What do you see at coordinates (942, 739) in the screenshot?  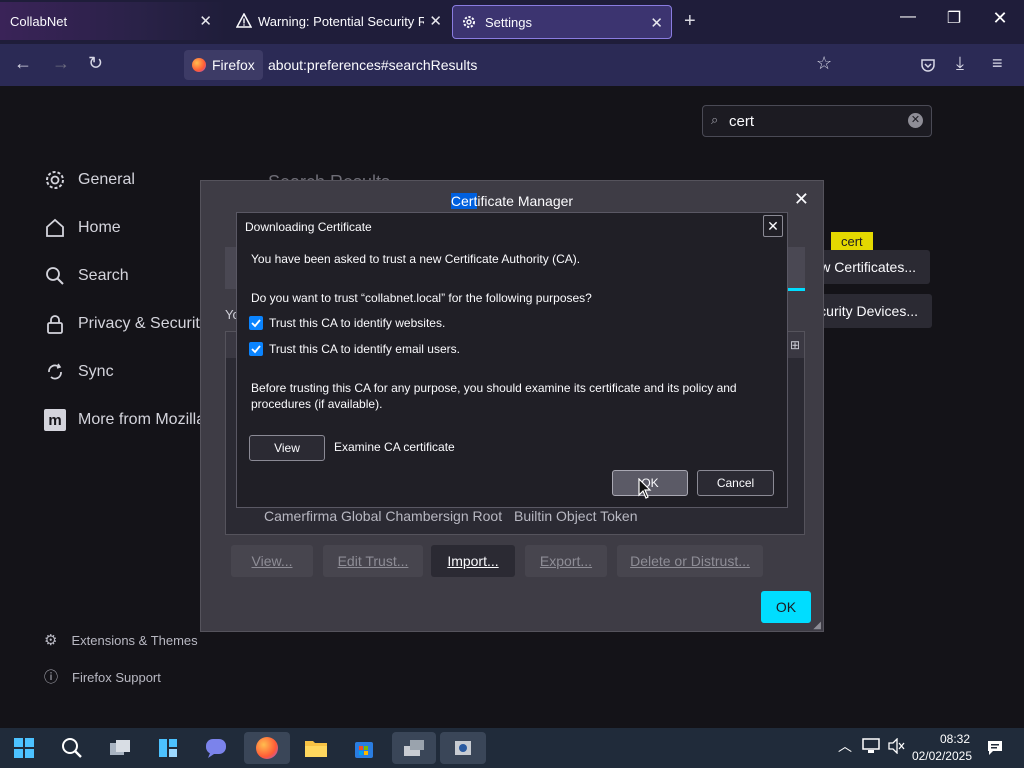 I see `clock-time: 08:32` at bounding box center [942, 739].